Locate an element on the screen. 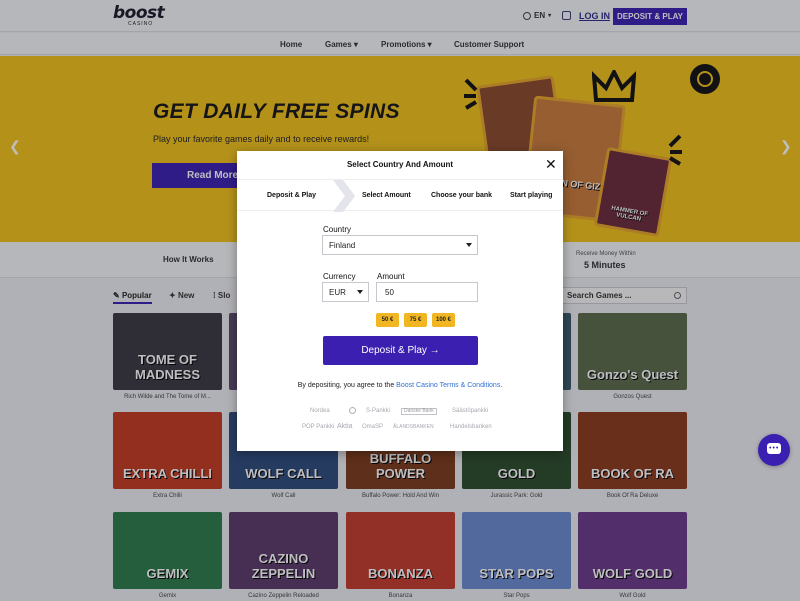  close-icon: ✕ is located at coordinates (551, 164).